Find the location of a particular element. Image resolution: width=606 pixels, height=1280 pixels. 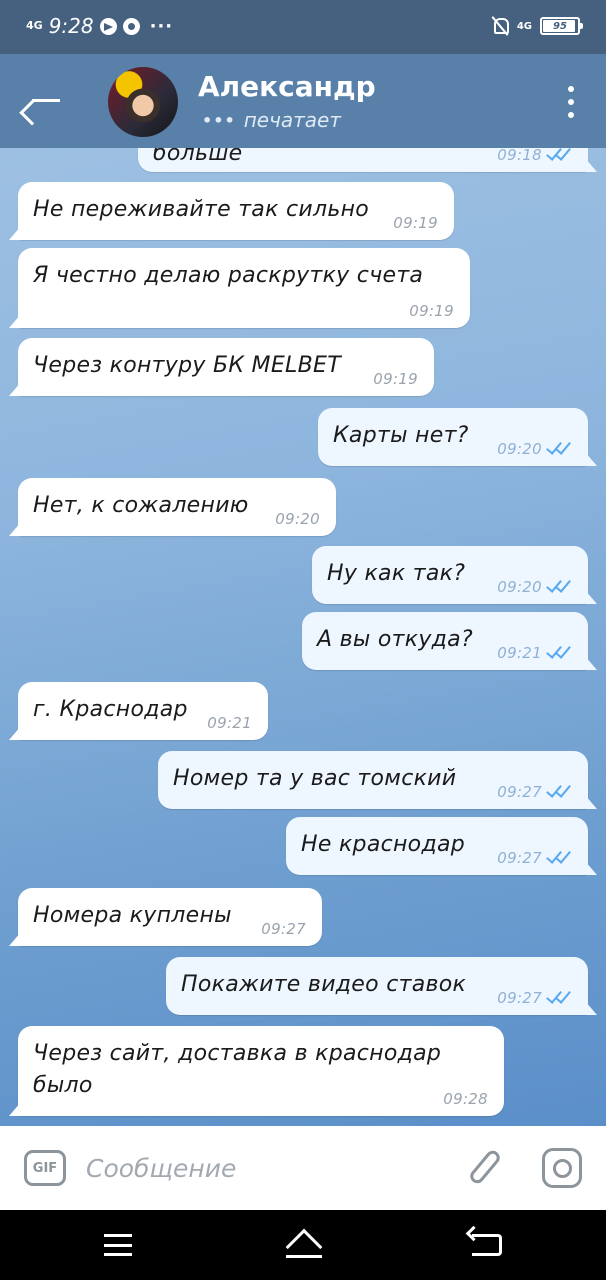

message-text: Через контуру БК MELBET is located at coordinates (187, 365).